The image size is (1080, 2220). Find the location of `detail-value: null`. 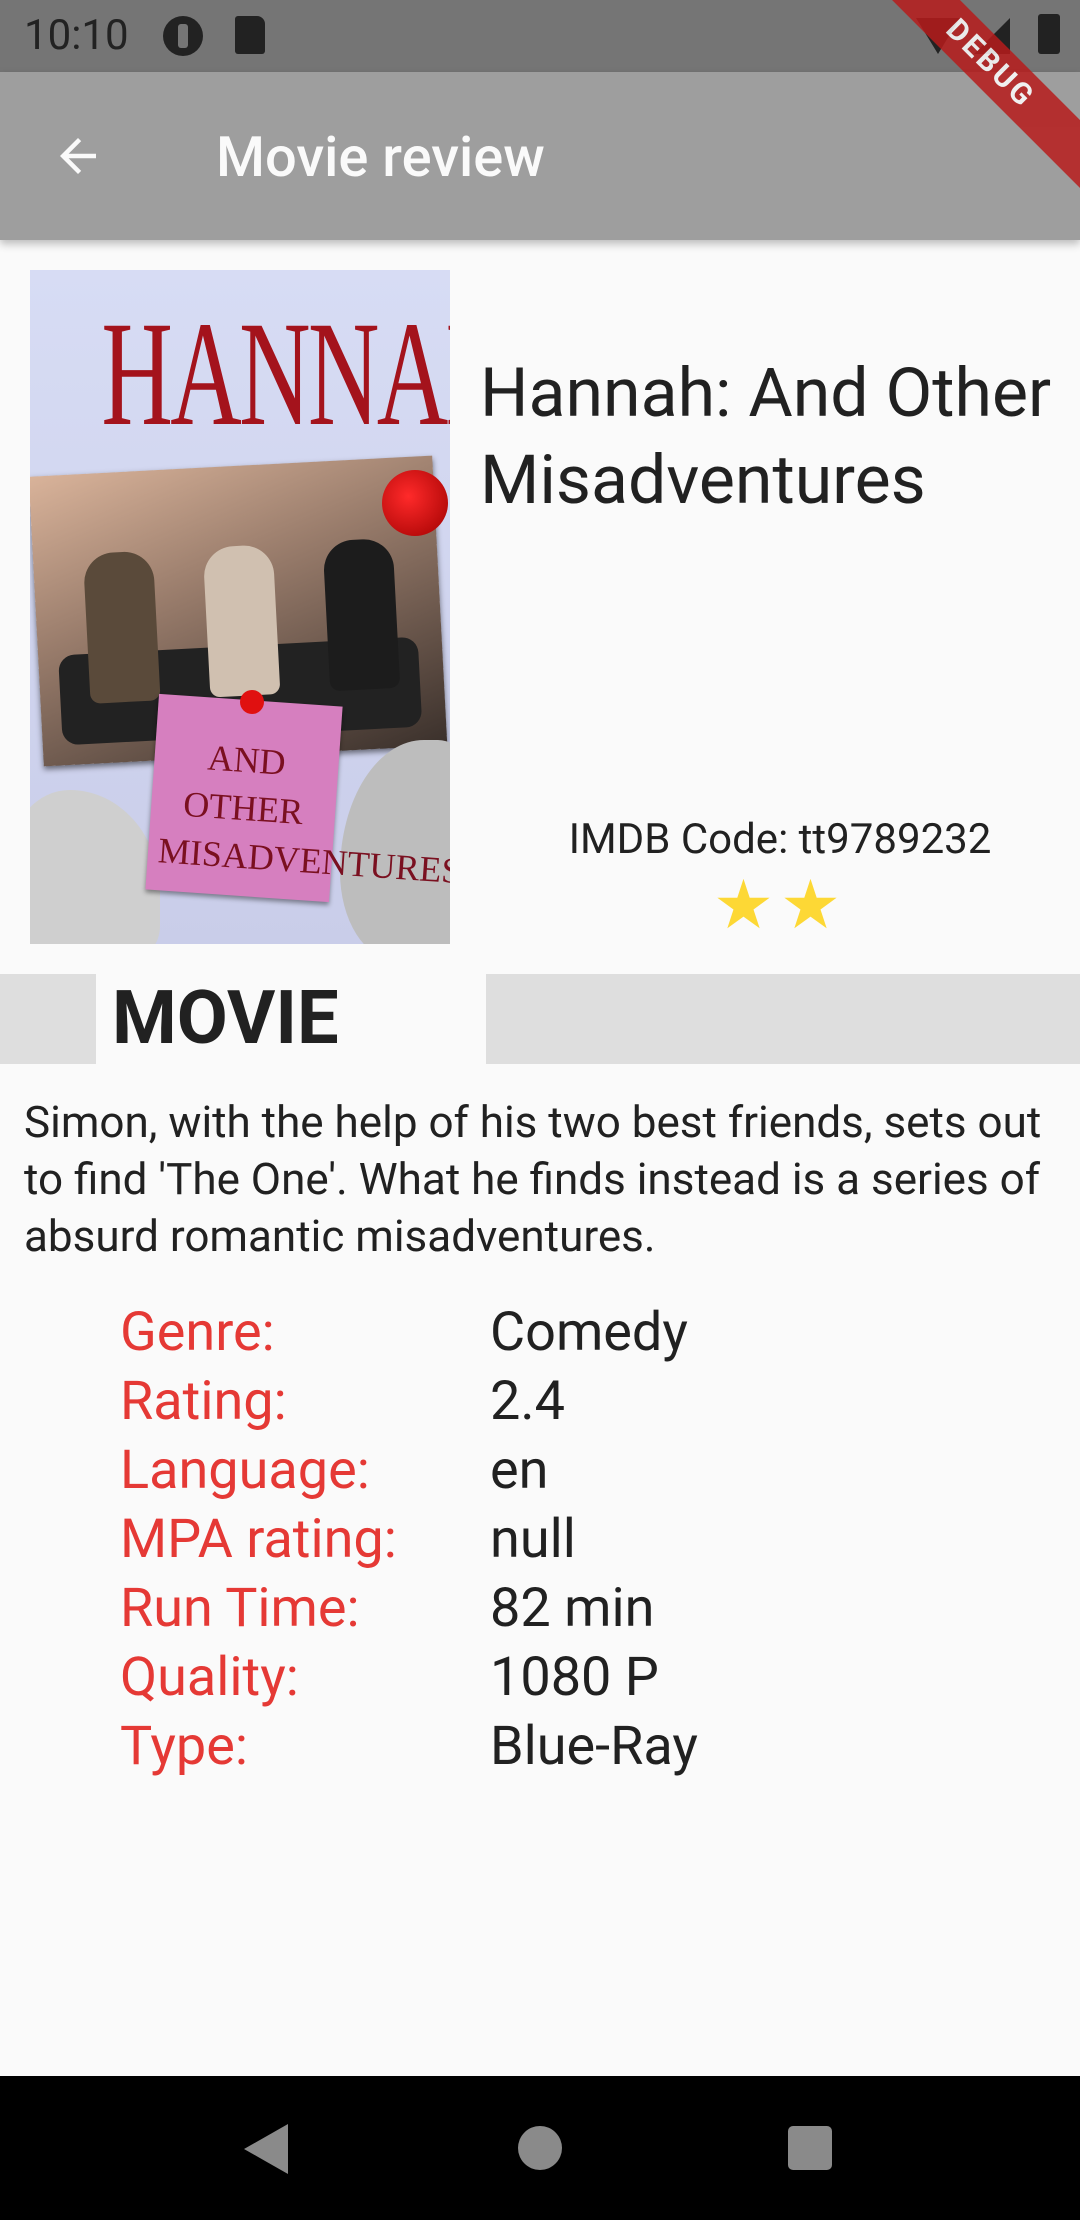

detail-value: null is located at coordinates (533, 1539).